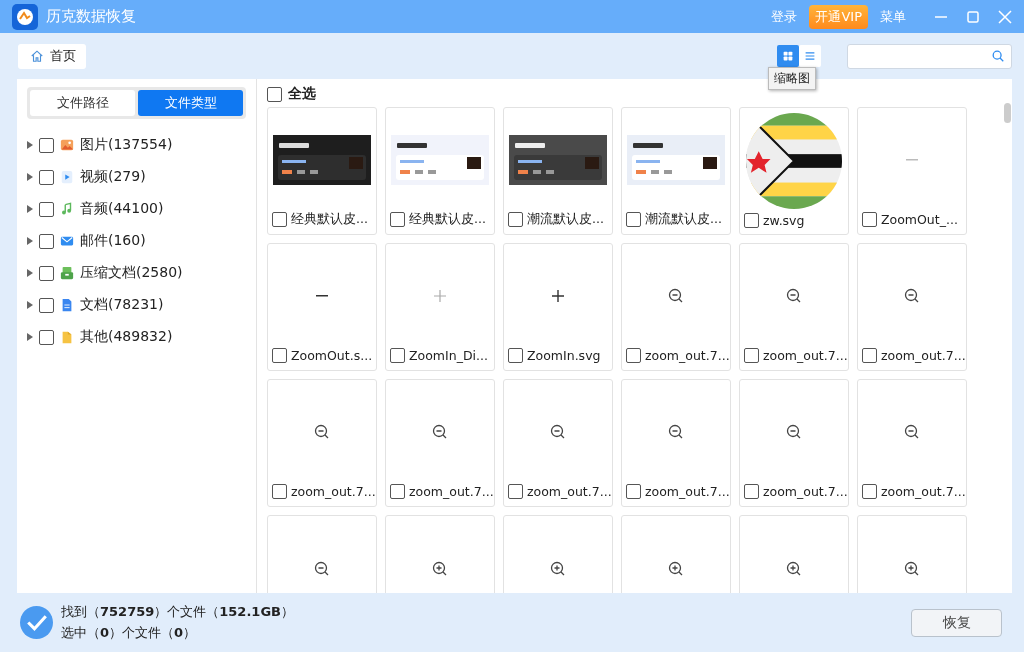 The image size is (1024, 652). What do you see at coordinates (956, 622) in the screenshot?
I see `restore-button: 恢复` at bounding box center [956, 622].